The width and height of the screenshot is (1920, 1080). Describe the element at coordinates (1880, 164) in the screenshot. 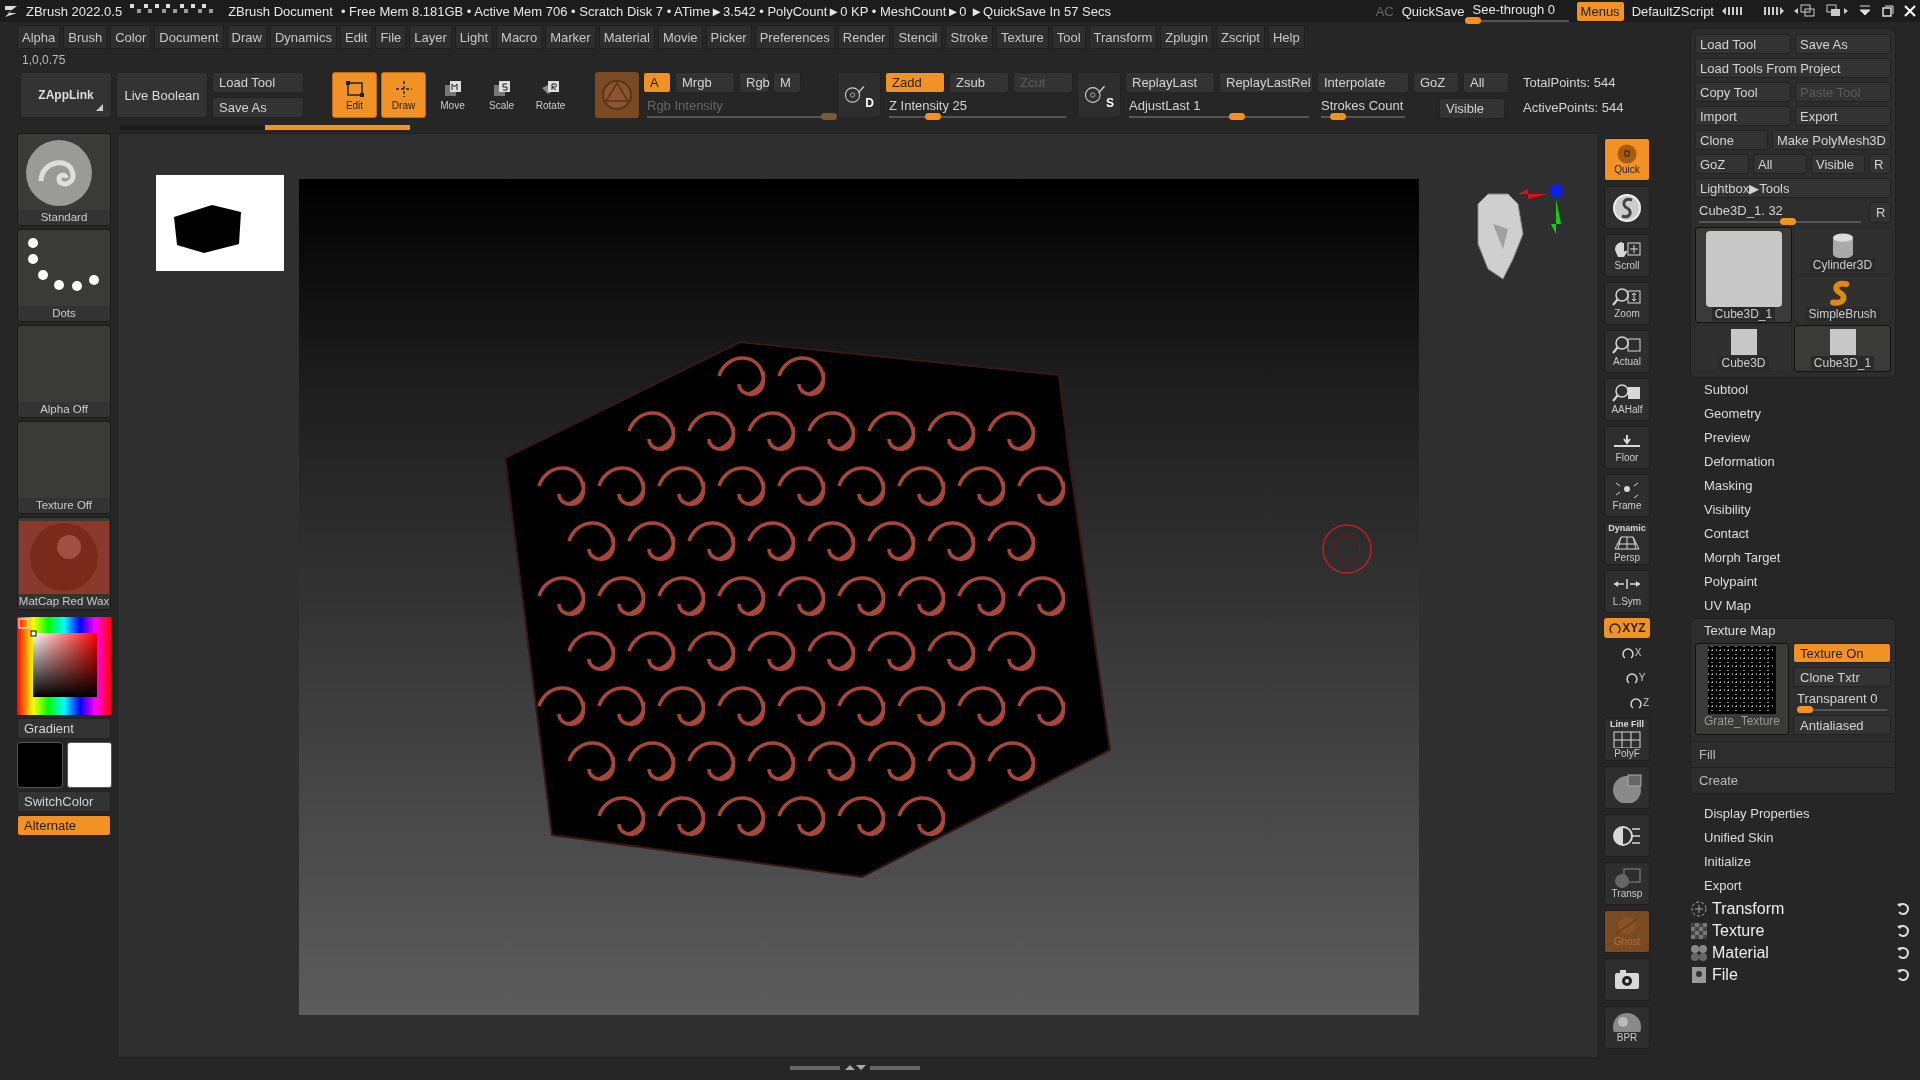

I see `tool-button: R` at that location.